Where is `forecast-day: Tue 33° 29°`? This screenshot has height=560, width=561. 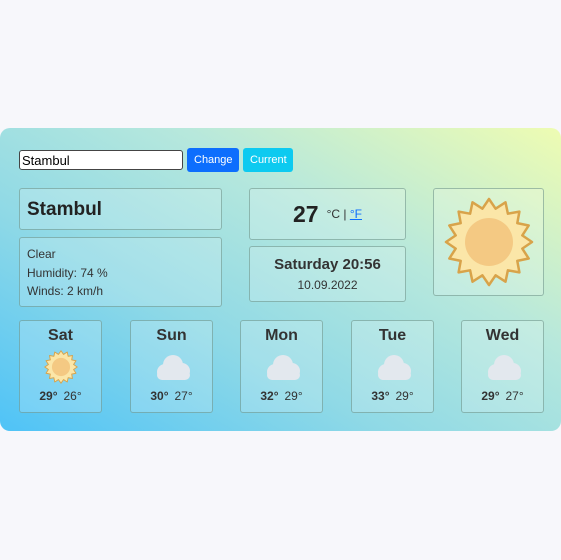
forecast-day: Tue 33° 29° is located at coordinates (392, 366).